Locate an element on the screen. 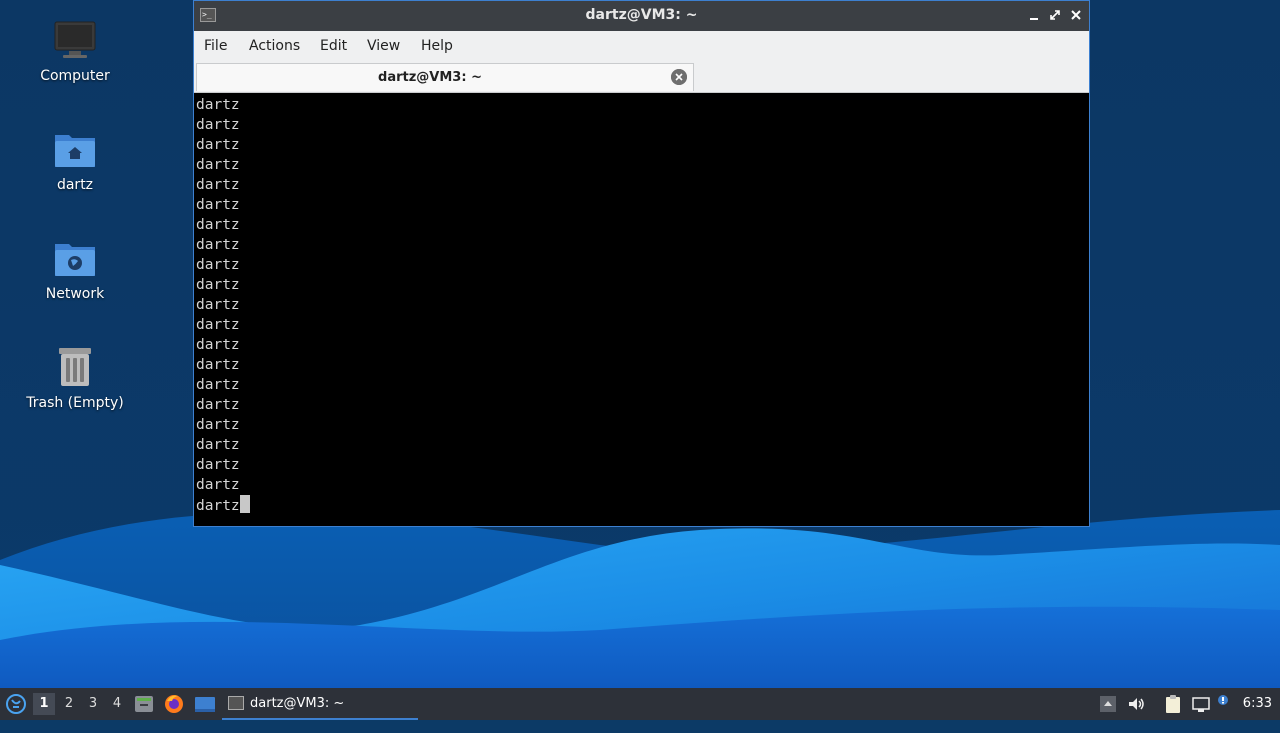  update-notifier-button is located at coordinates (1223, 704).